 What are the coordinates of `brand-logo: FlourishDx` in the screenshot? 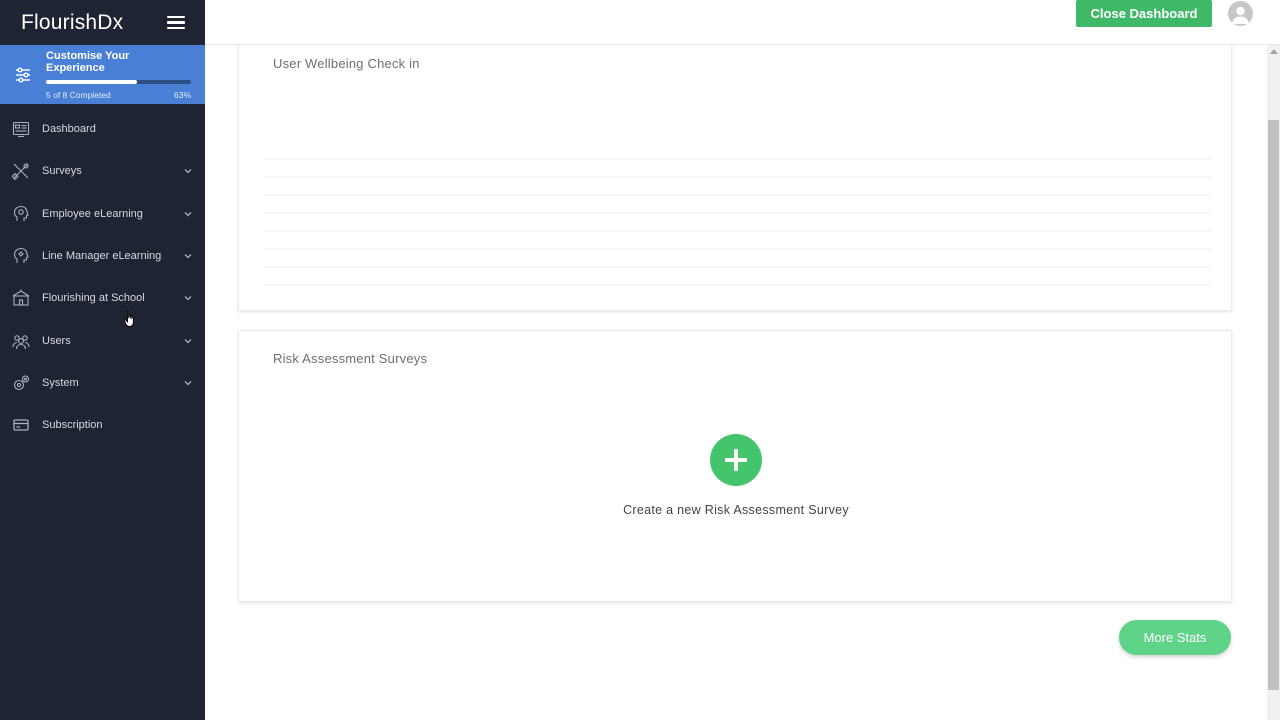 It's located at (72, 23).